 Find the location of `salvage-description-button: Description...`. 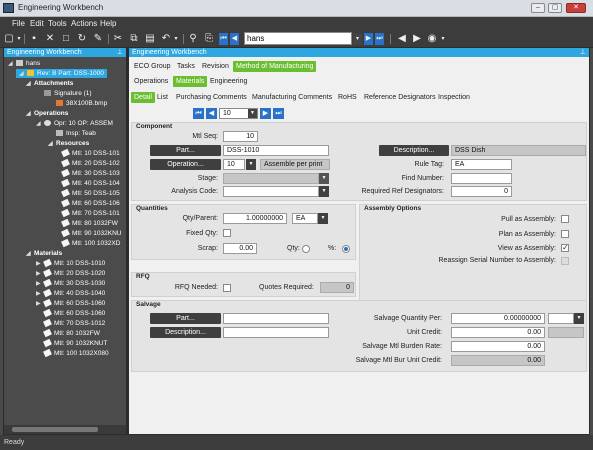

salvage-description-button: Description... is located at coordinates (185, 332).